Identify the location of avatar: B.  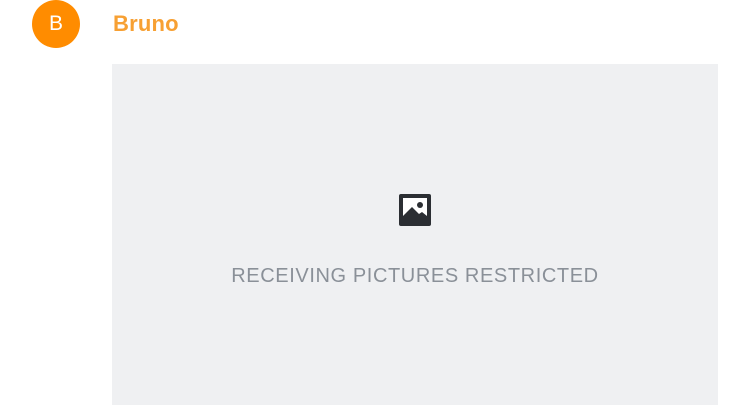
(56, 24).